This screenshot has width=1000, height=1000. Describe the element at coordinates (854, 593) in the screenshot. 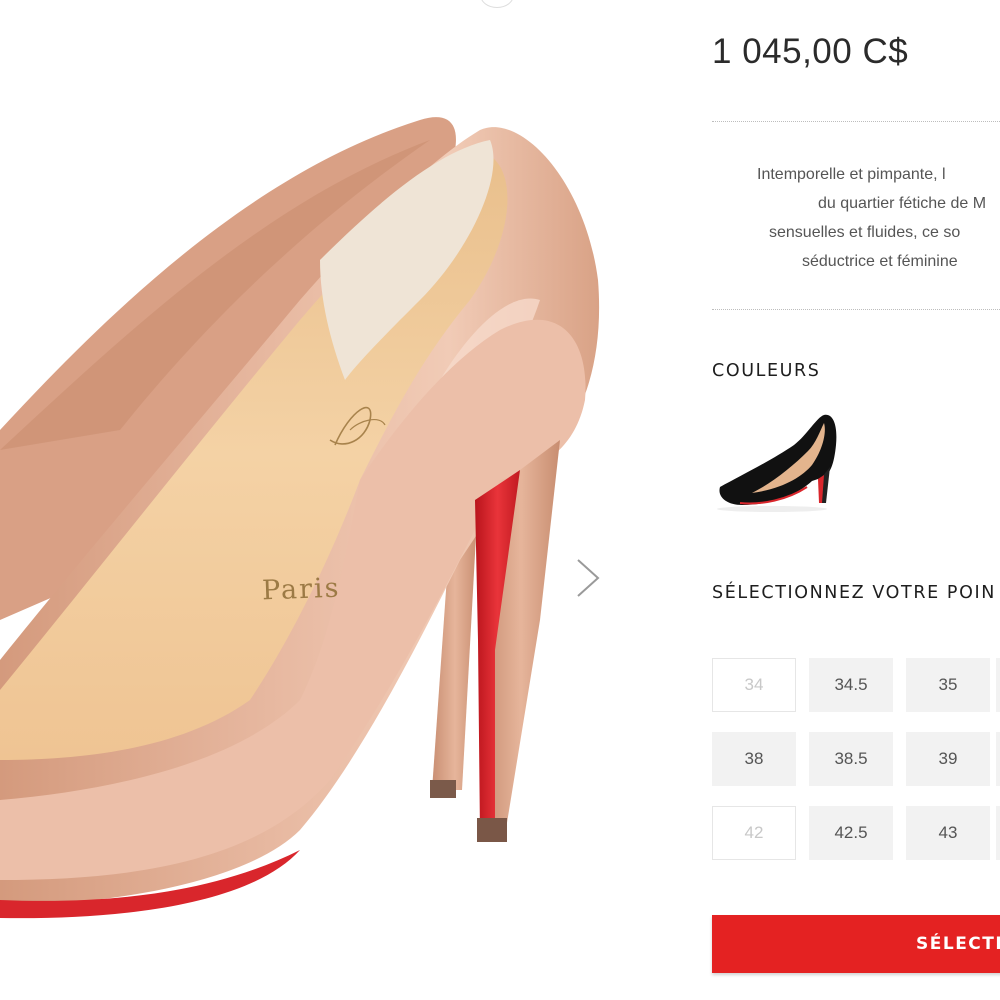

I see `size-title: SÉLECTIONNEZ VOTRE POIN` at that location.